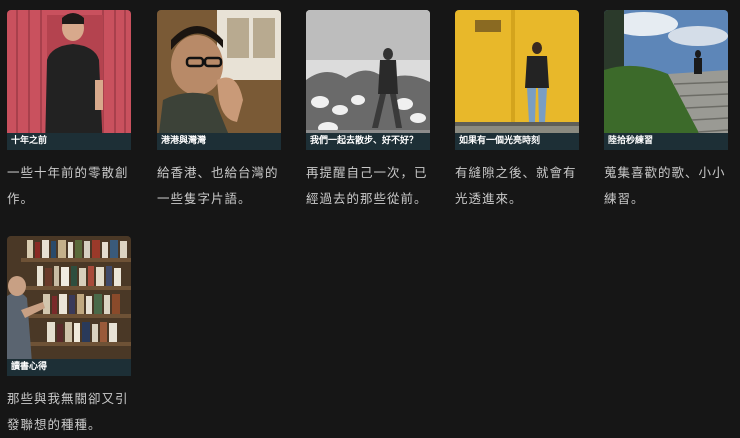 This screenshot has width=740, height=438. I want to click on album-card-ten-years-ago: 十年之前 一些十年前的零散創作。, so click(71, 111).